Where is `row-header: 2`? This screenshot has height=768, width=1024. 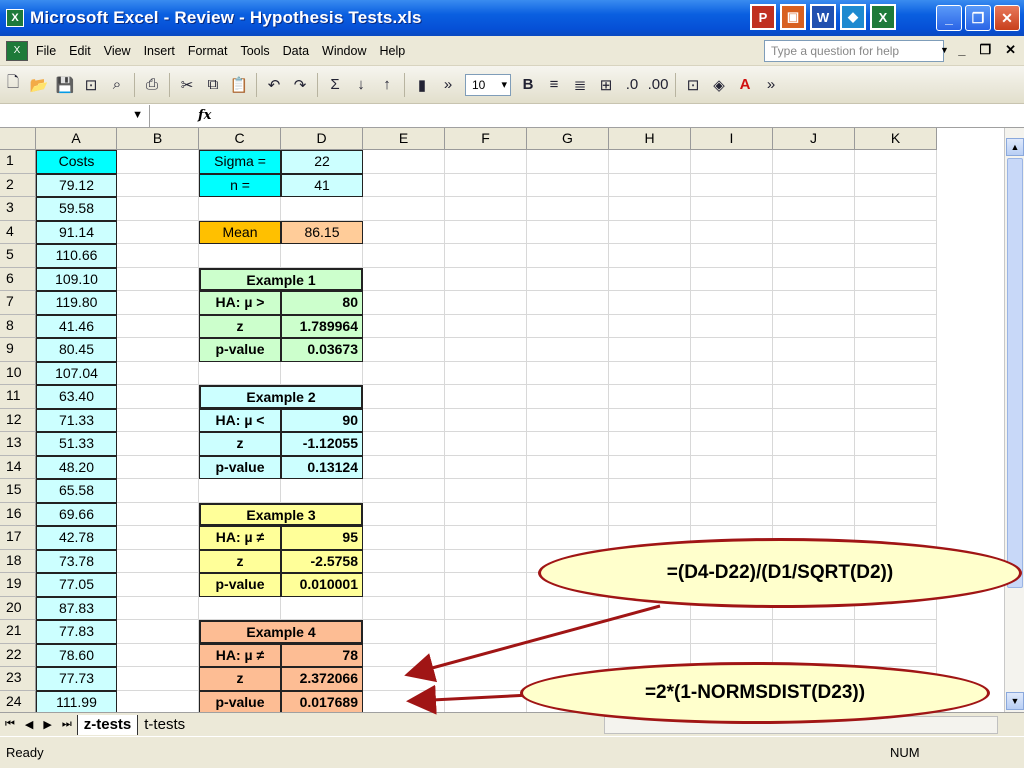
row-header: 2 is located at coordinates (18, 185).